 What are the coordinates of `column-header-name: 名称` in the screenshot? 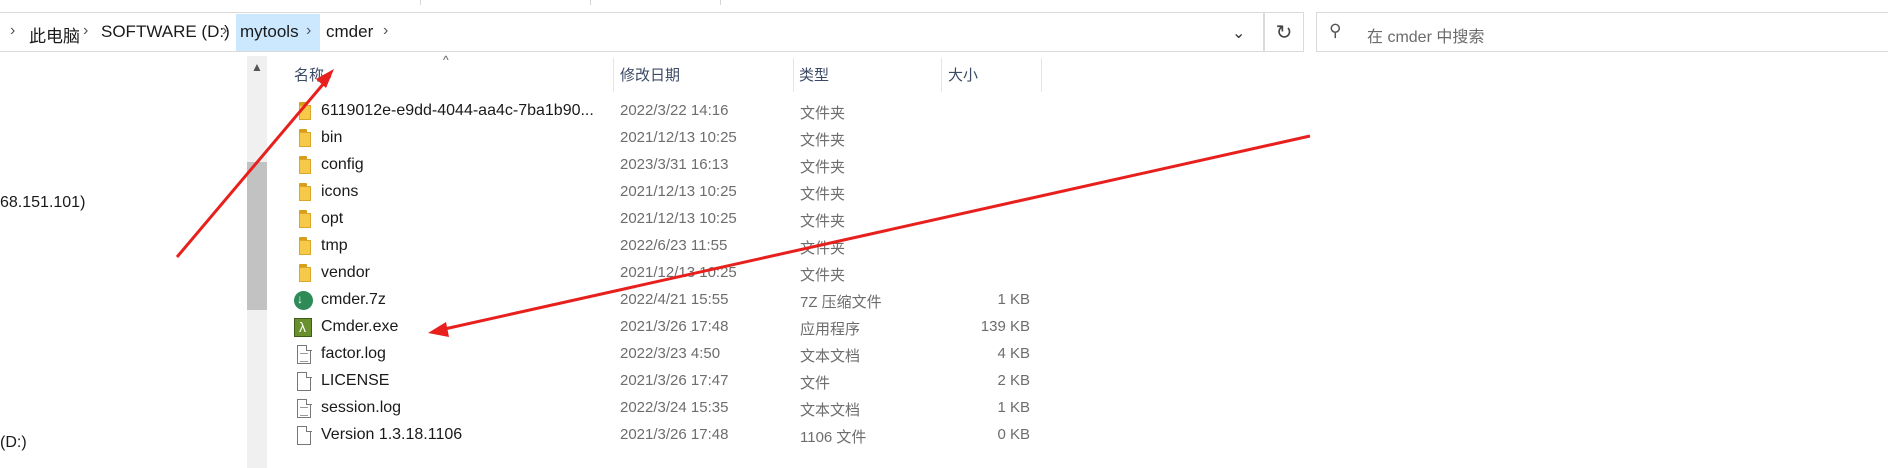 It's located at (309, 74).